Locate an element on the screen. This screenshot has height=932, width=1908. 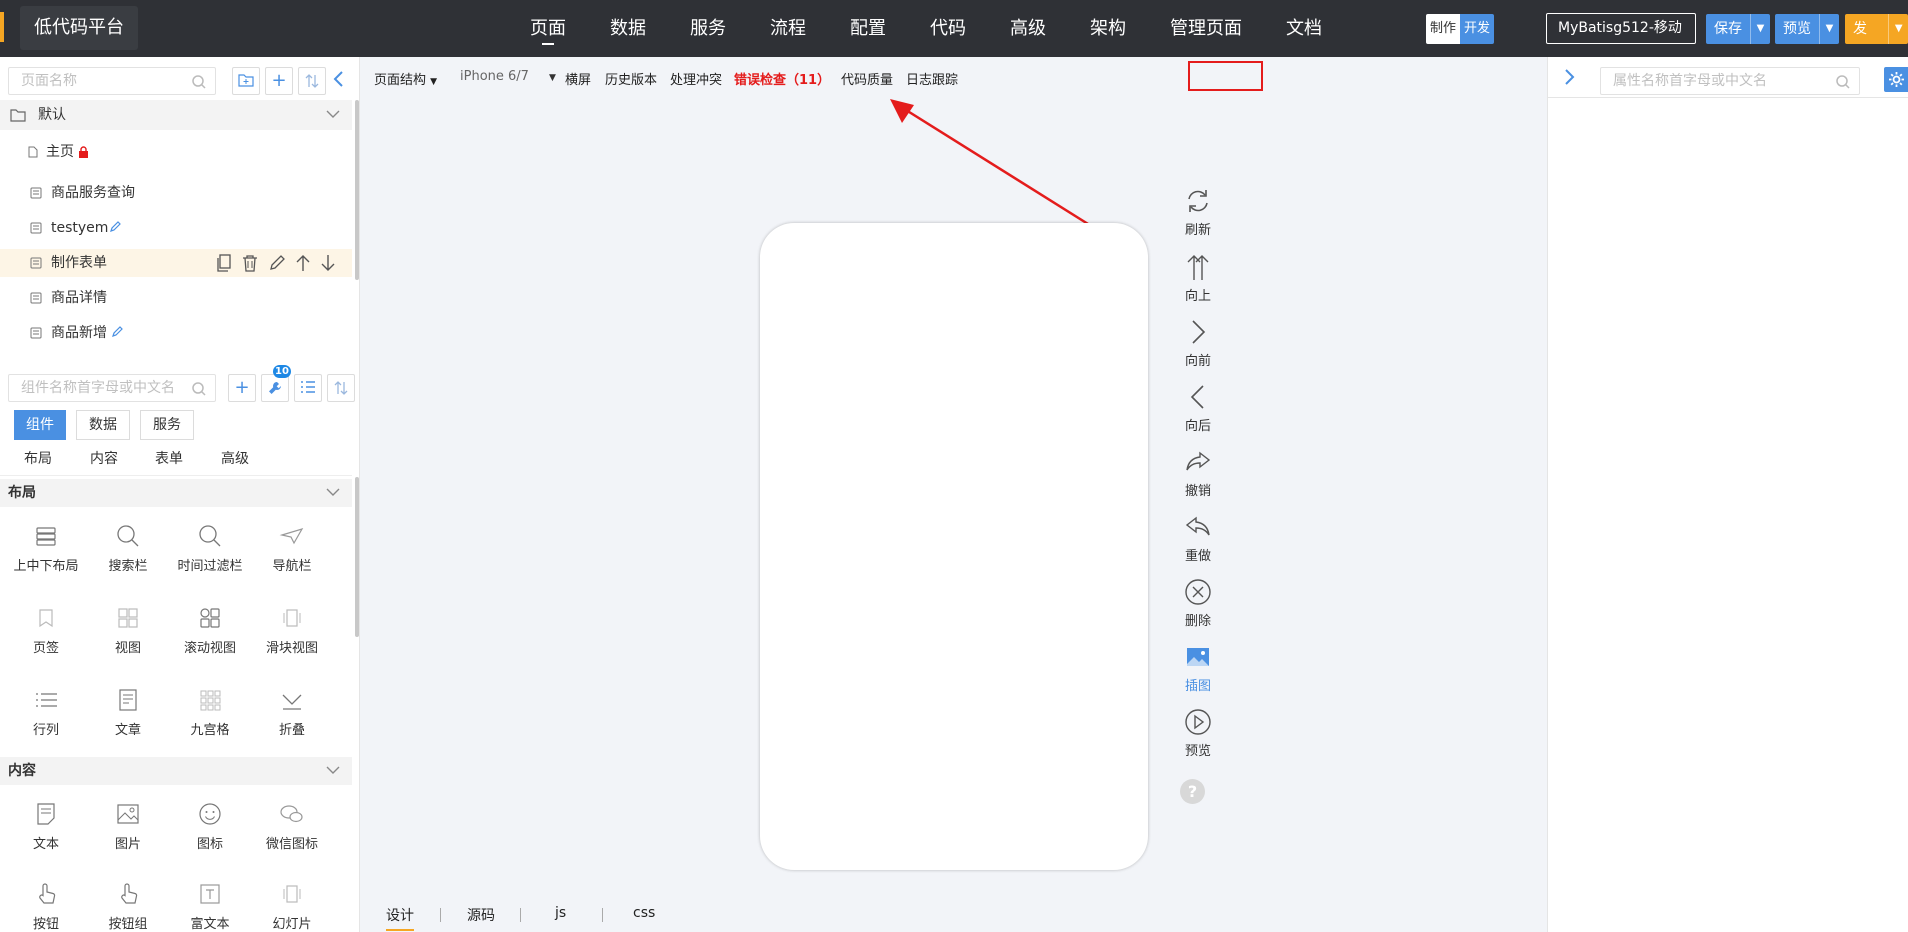
landscape-button: 横屏 is located at coordinates (578, 78).